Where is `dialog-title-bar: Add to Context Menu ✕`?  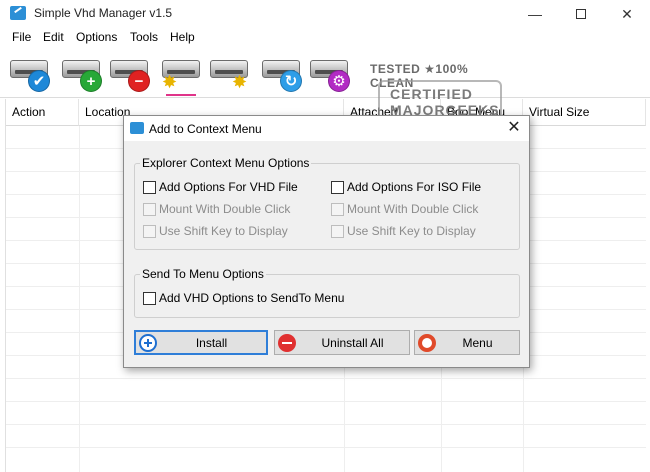
dialog-title-bar: Add to Context Menu ✕ is located at coordinates (326, 128).